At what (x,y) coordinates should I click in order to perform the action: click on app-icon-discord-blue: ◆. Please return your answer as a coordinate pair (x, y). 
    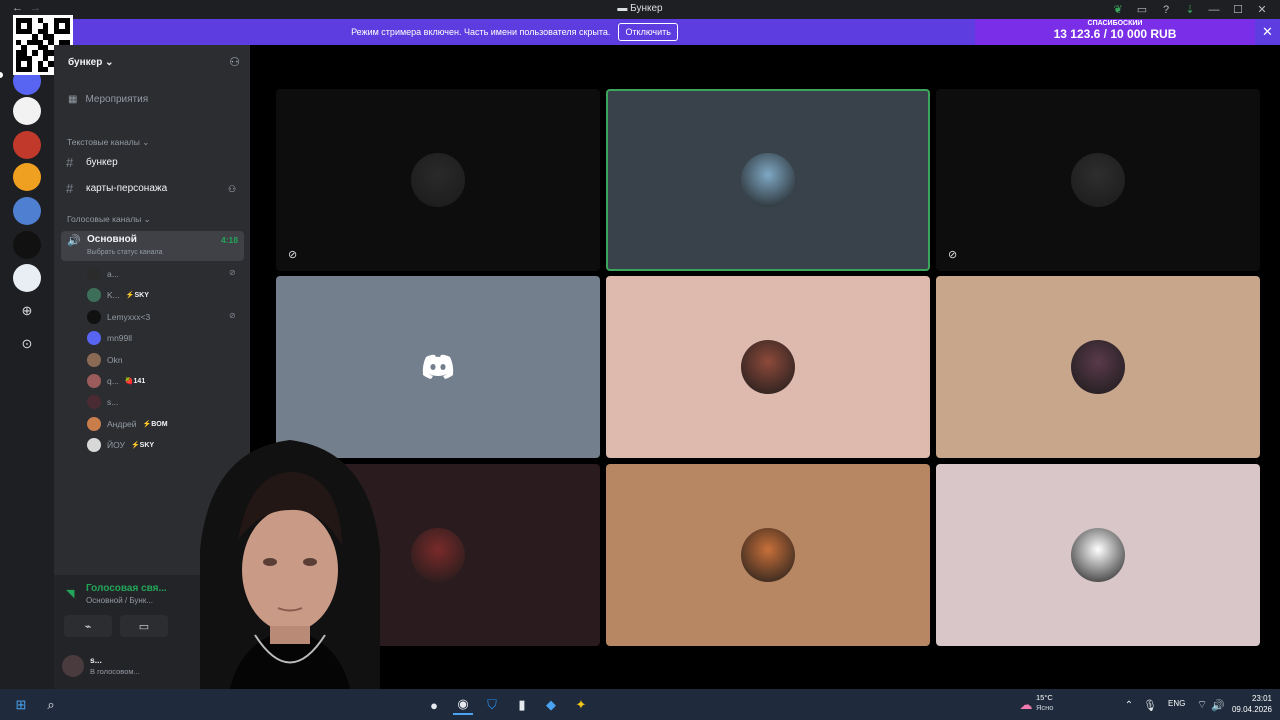
    Looking at the image, I should click on (551, 705).